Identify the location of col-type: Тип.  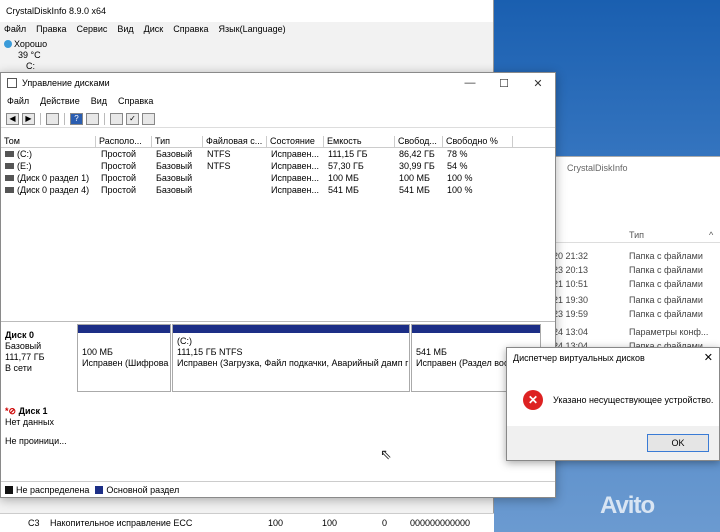
(177, 142).